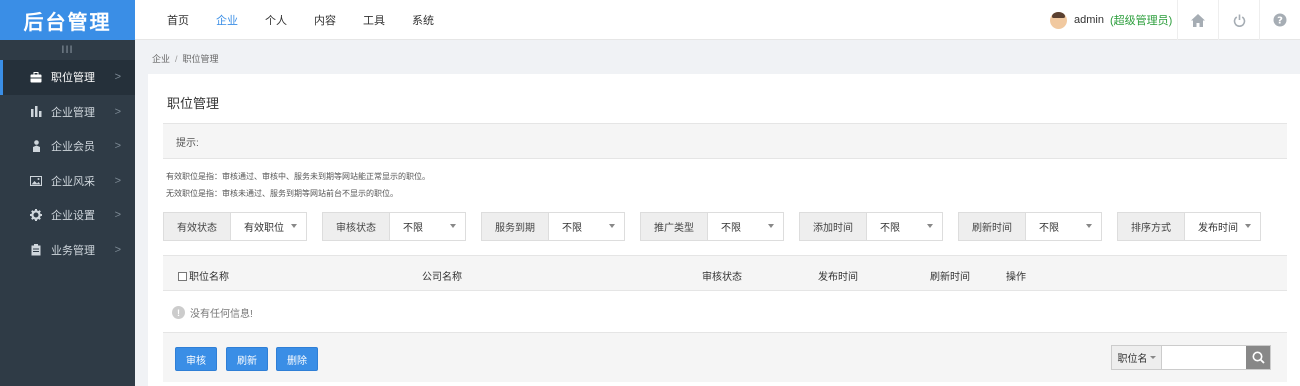 Image resolution: width=1300 pixels, height=386 pixels. Describe the element at coordinates (325, 20) in the screenshot. I see `nav-content: 内容` at that location.